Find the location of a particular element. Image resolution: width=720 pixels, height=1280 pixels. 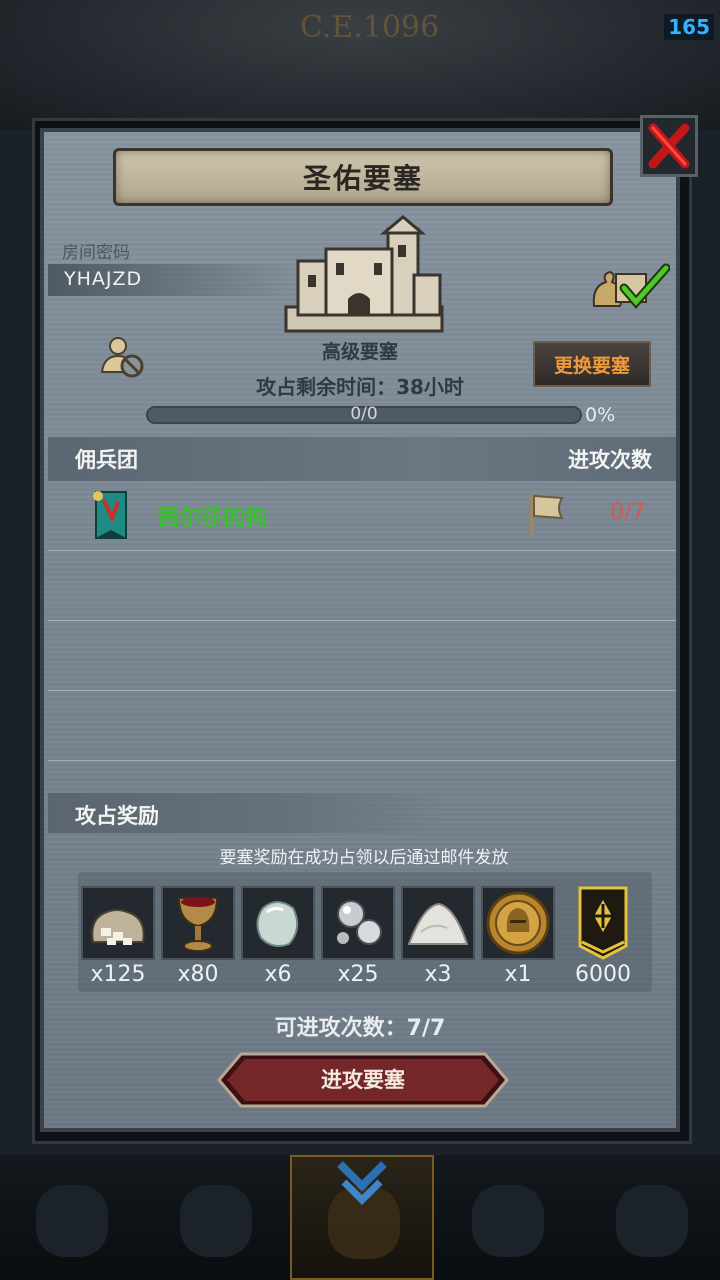

helmet-icon is located at coordinates (216, 1221).